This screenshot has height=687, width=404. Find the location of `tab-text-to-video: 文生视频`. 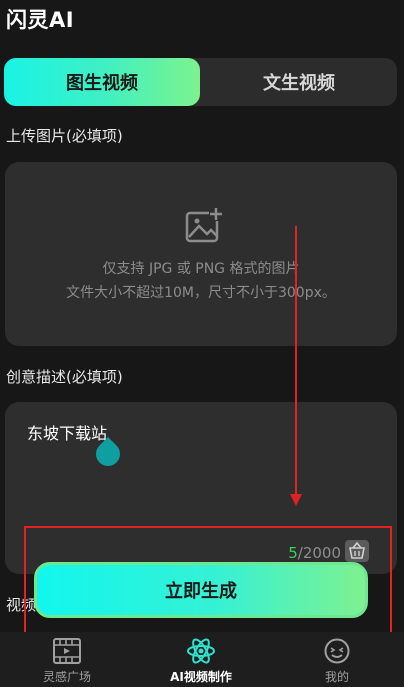

tab-text-to-video: 文生视频 is located at coordinates (299, 82).